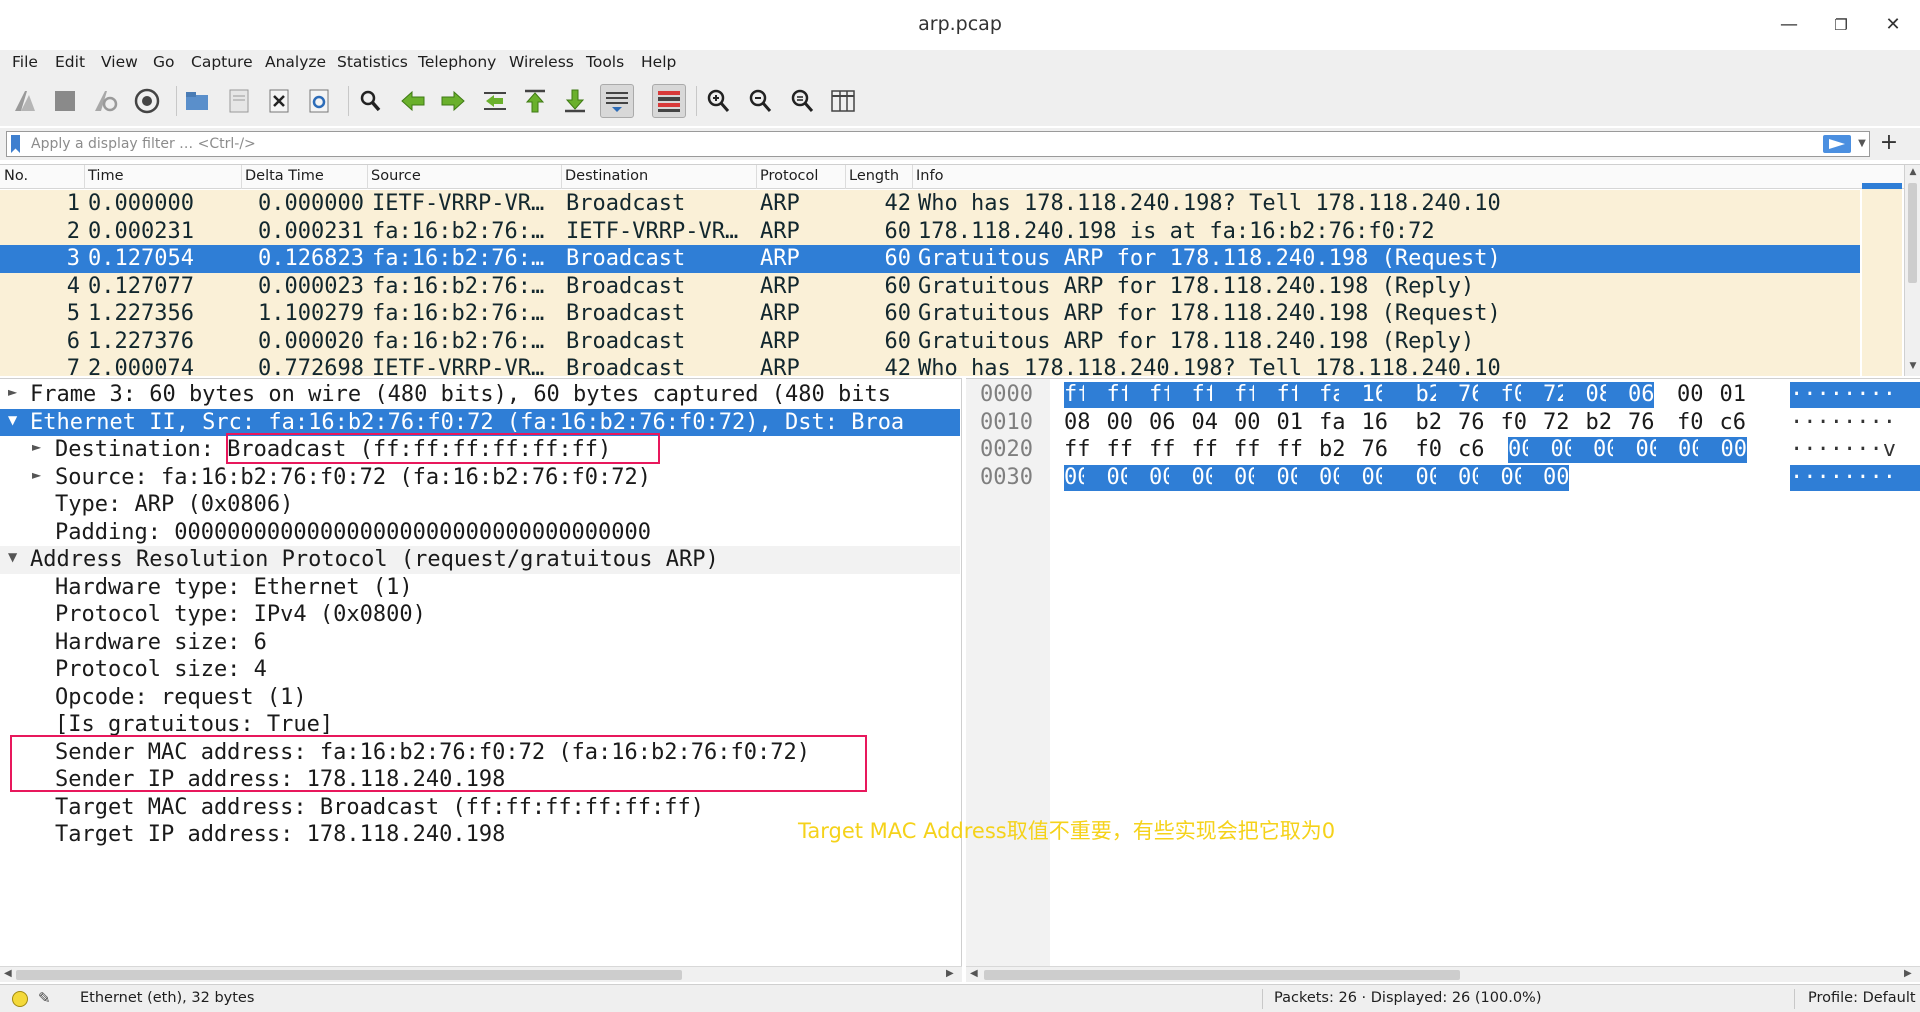 This screenshot has height=1012, width=1920. I want to click on bytes-hscrollbar: ◀ ▶, so click(1443, 974).